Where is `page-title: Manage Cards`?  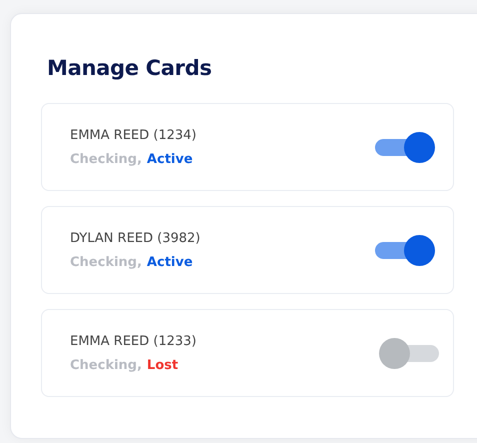 page-title: Manage Cards is located at coordinates (129, 68).